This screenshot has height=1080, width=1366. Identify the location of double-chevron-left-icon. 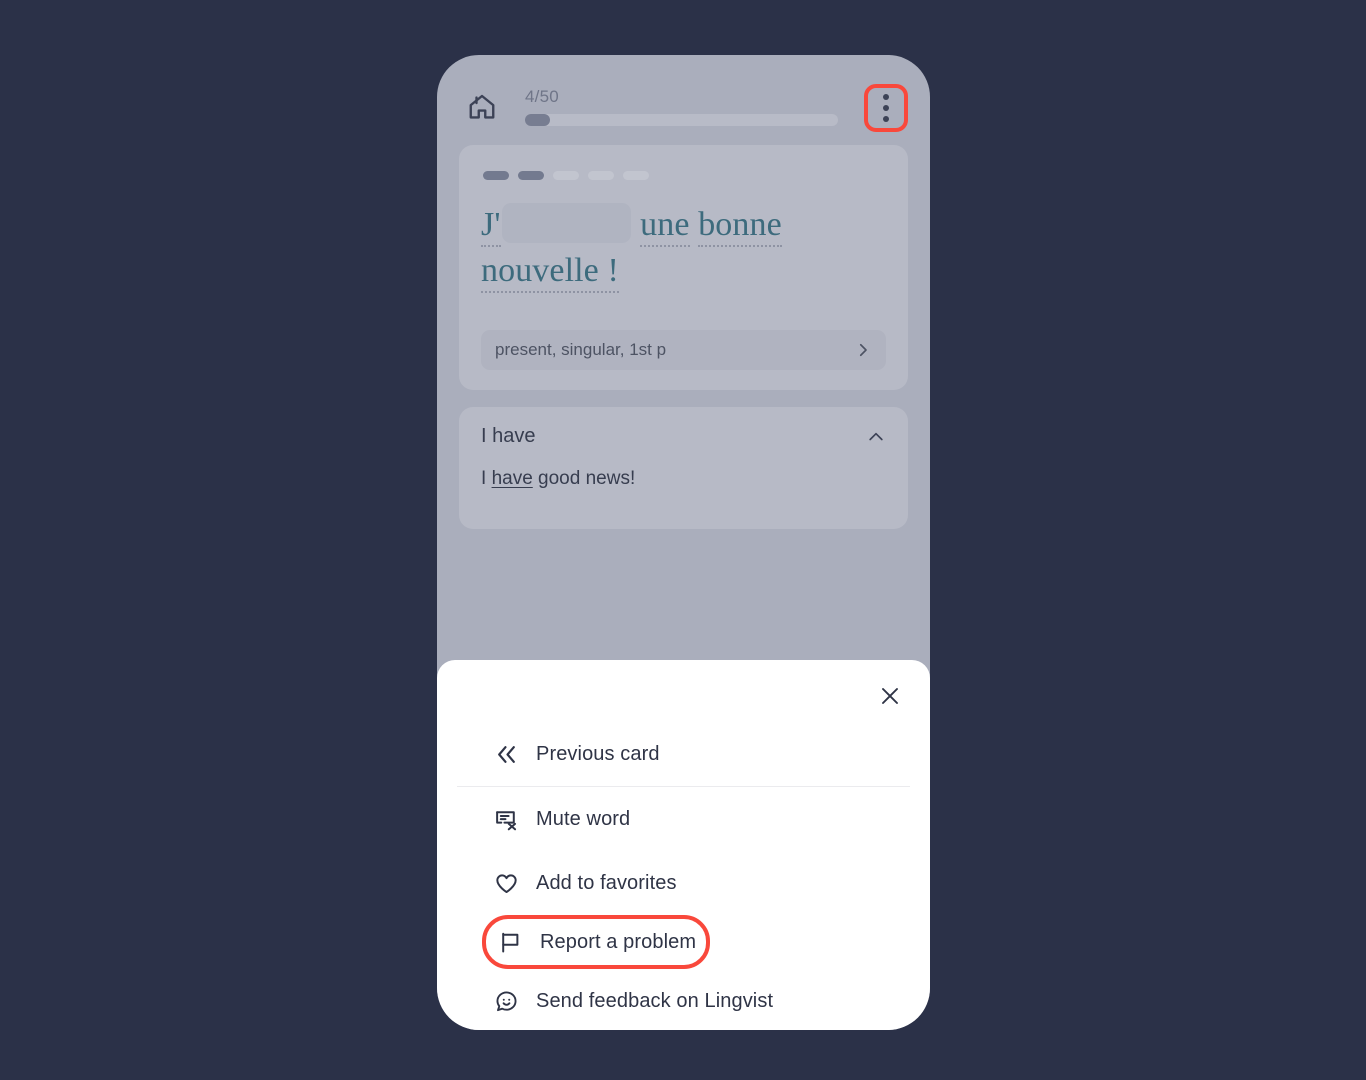
(511, 754).